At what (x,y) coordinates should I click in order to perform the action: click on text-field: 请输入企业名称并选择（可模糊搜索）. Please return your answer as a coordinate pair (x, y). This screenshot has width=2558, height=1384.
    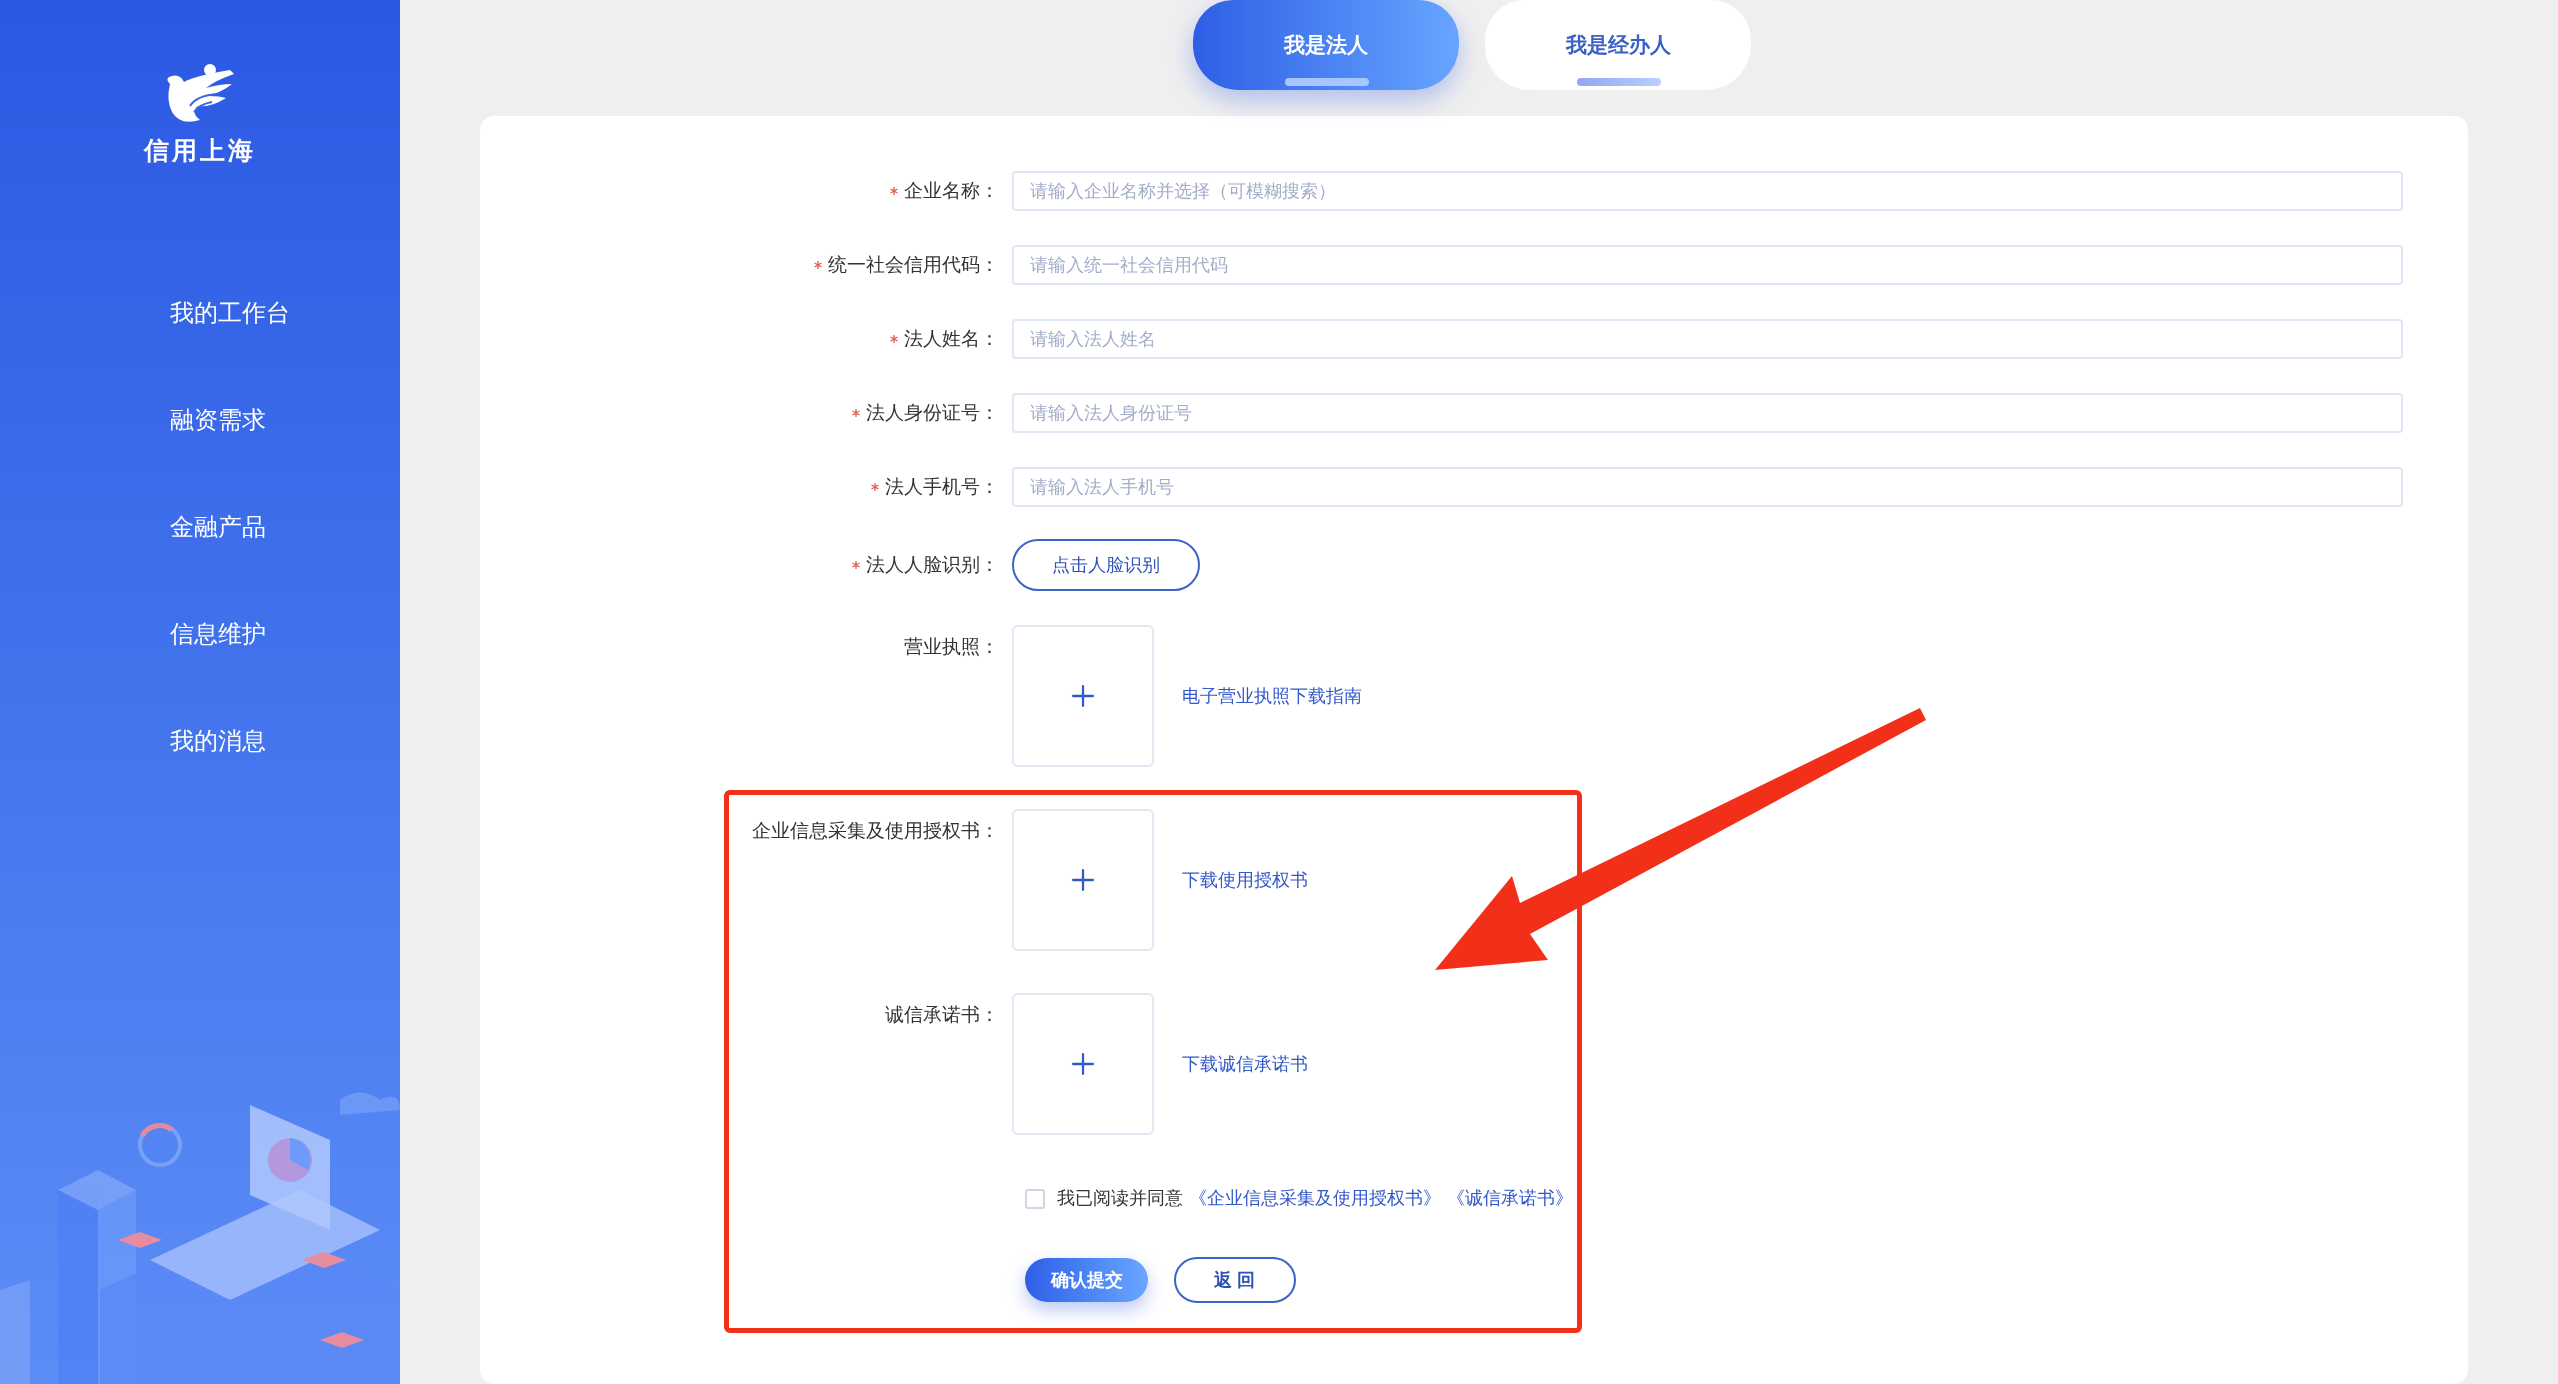
    Looking at the image, I should click on (1707, 191).